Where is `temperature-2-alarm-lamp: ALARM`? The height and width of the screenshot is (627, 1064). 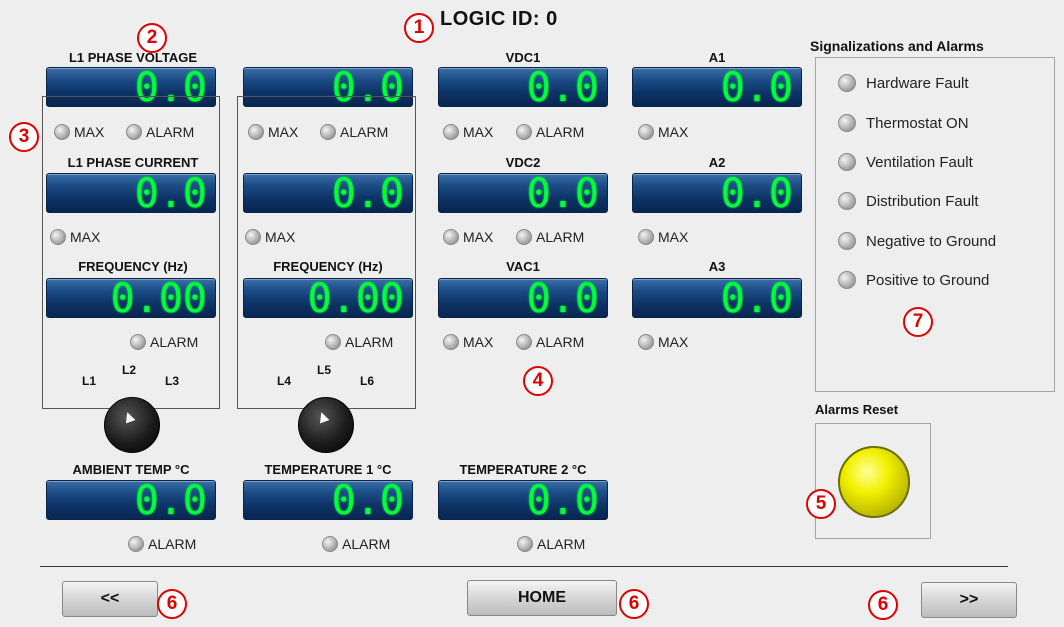
temperature-2-alarm-lamp: ALARM is located at coordinates (551, 544).